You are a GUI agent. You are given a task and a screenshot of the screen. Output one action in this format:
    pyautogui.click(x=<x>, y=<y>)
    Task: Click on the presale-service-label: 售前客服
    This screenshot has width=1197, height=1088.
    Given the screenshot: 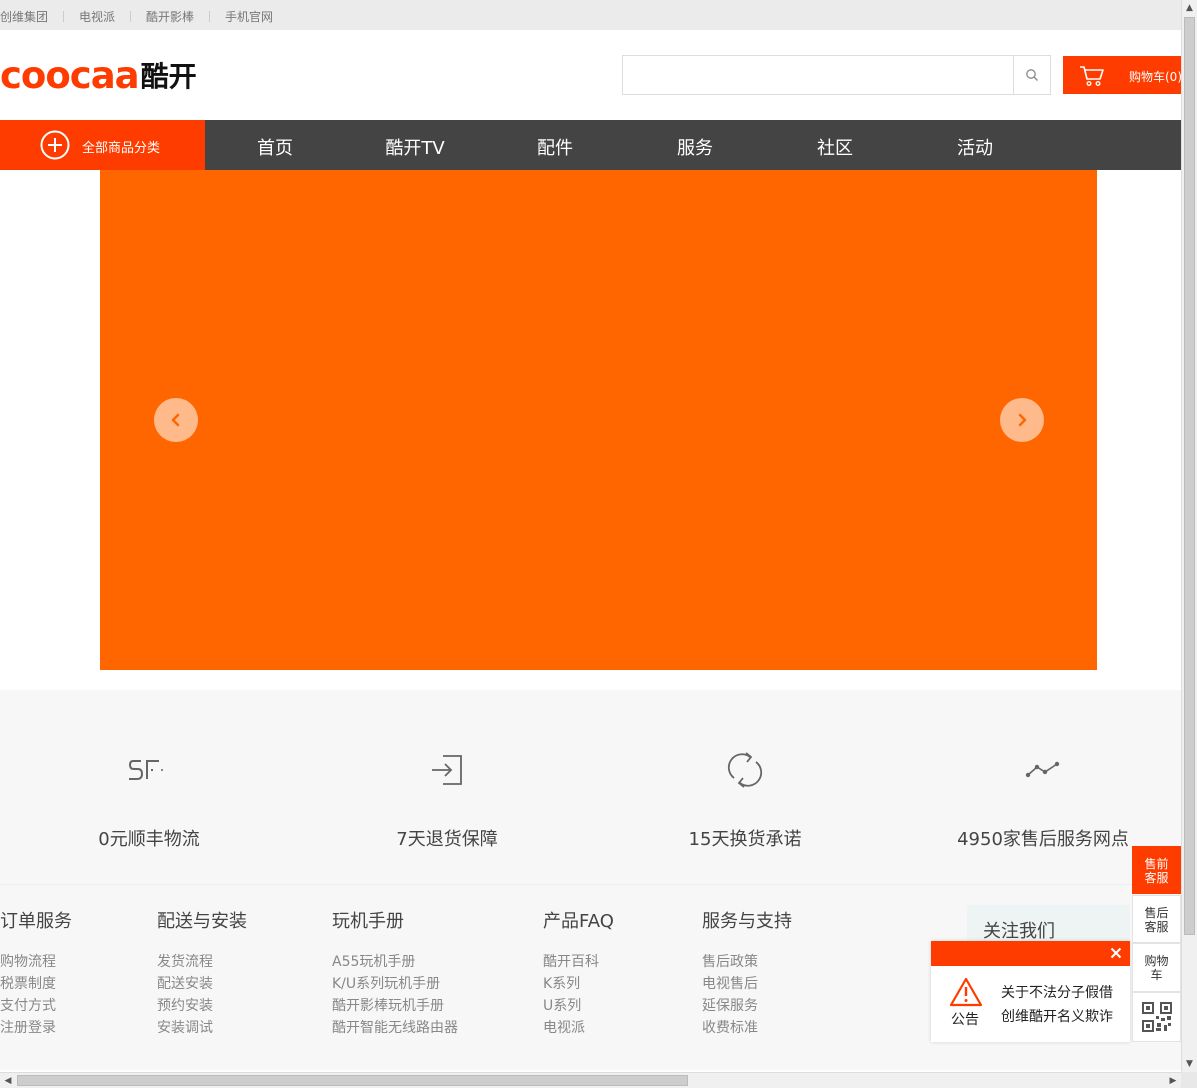 What is the action you would take?
    pyautogui.click(x=1156, y=871)
    